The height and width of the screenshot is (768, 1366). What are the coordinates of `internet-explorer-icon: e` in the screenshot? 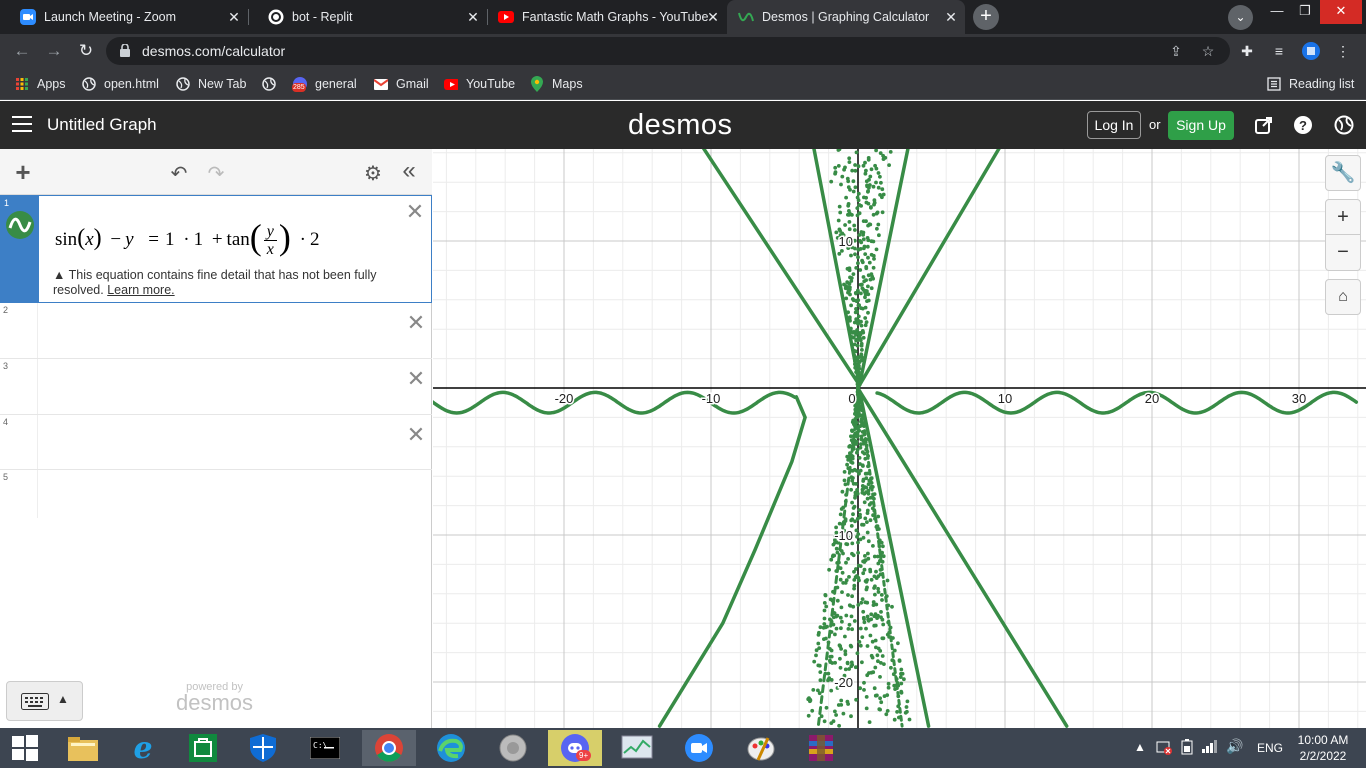 It's located at (143, 748).